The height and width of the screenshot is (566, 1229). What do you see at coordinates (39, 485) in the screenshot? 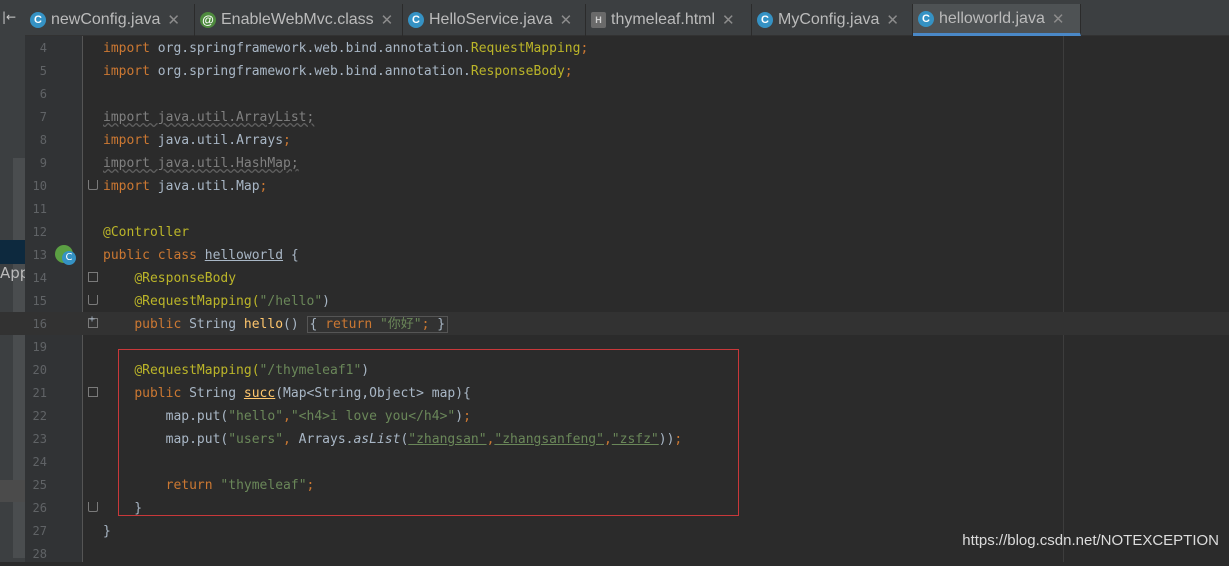
I see `line-number: 25` at bounding box center [39, 485].